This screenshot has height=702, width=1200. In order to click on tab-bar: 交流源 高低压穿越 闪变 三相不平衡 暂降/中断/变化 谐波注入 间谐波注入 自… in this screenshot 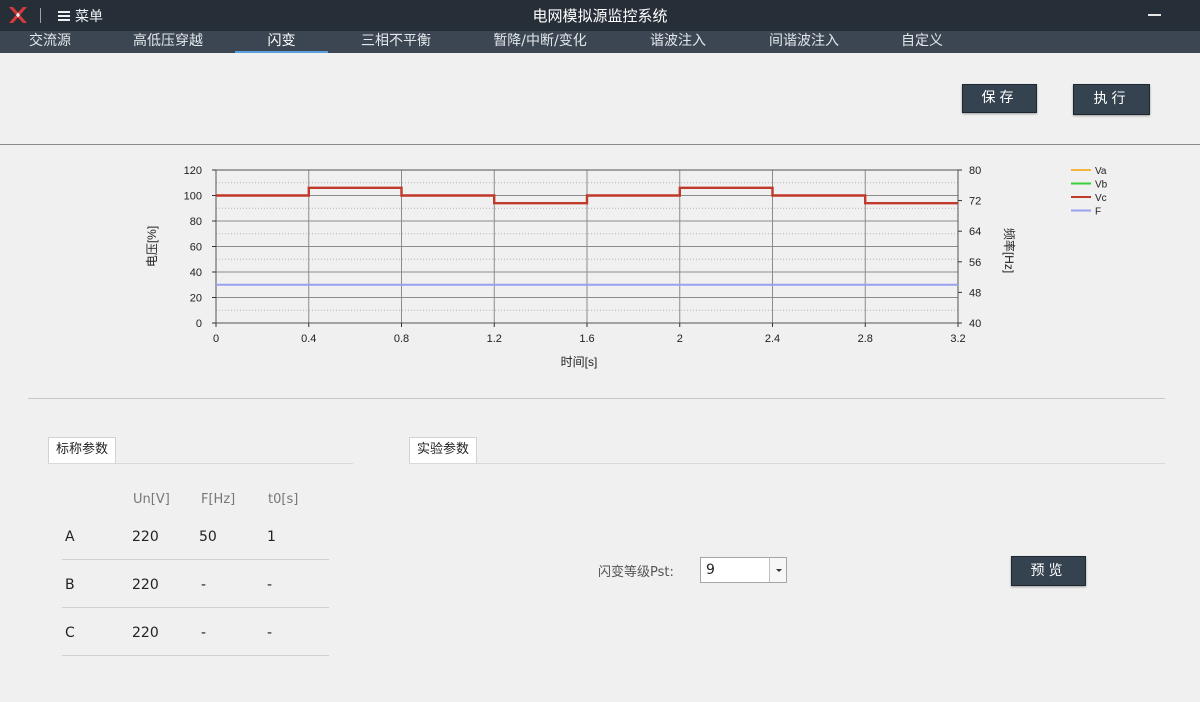, I will do `click(600, 42)`.